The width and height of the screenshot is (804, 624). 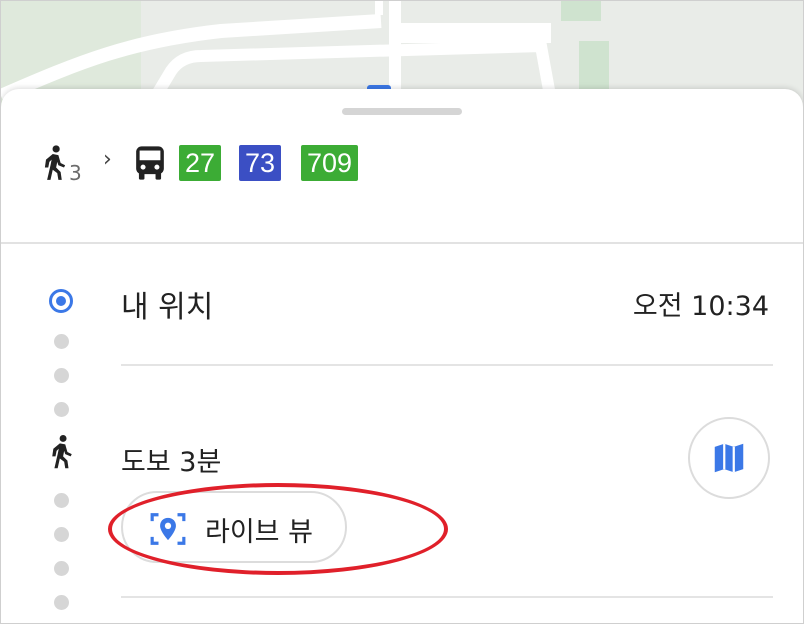 I want to click on bus-icon, so click(x=150, y=165).